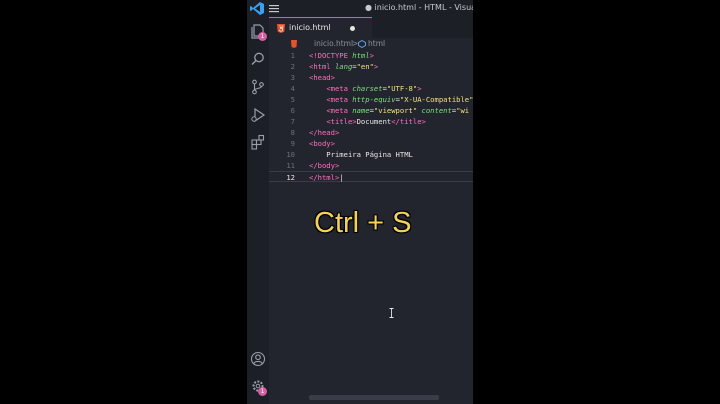 This screenshot has width=720, height=404. I want to click on code-text: <meta name="viewport" content="wi, so click(389, 110).